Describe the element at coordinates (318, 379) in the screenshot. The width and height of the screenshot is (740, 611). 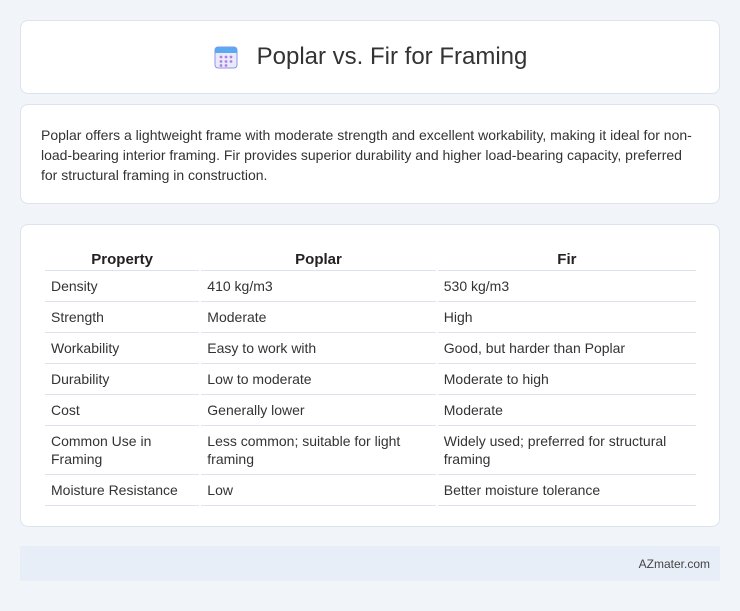
I see `row-poplar-value: Low to moderate` at that location.